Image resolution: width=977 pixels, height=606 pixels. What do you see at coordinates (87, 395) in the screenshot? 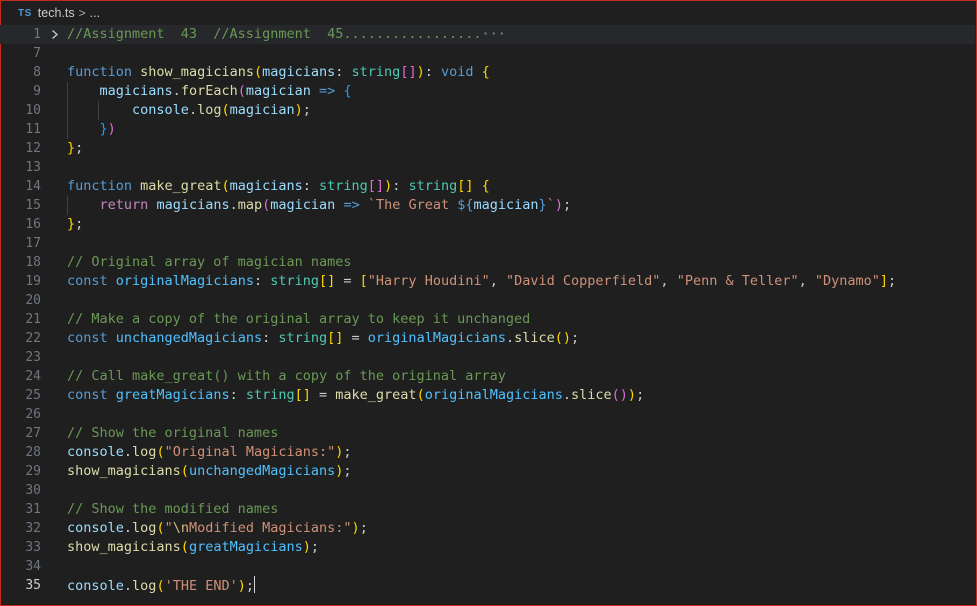
I see `code-token: const` at bounding box center [87, 395].